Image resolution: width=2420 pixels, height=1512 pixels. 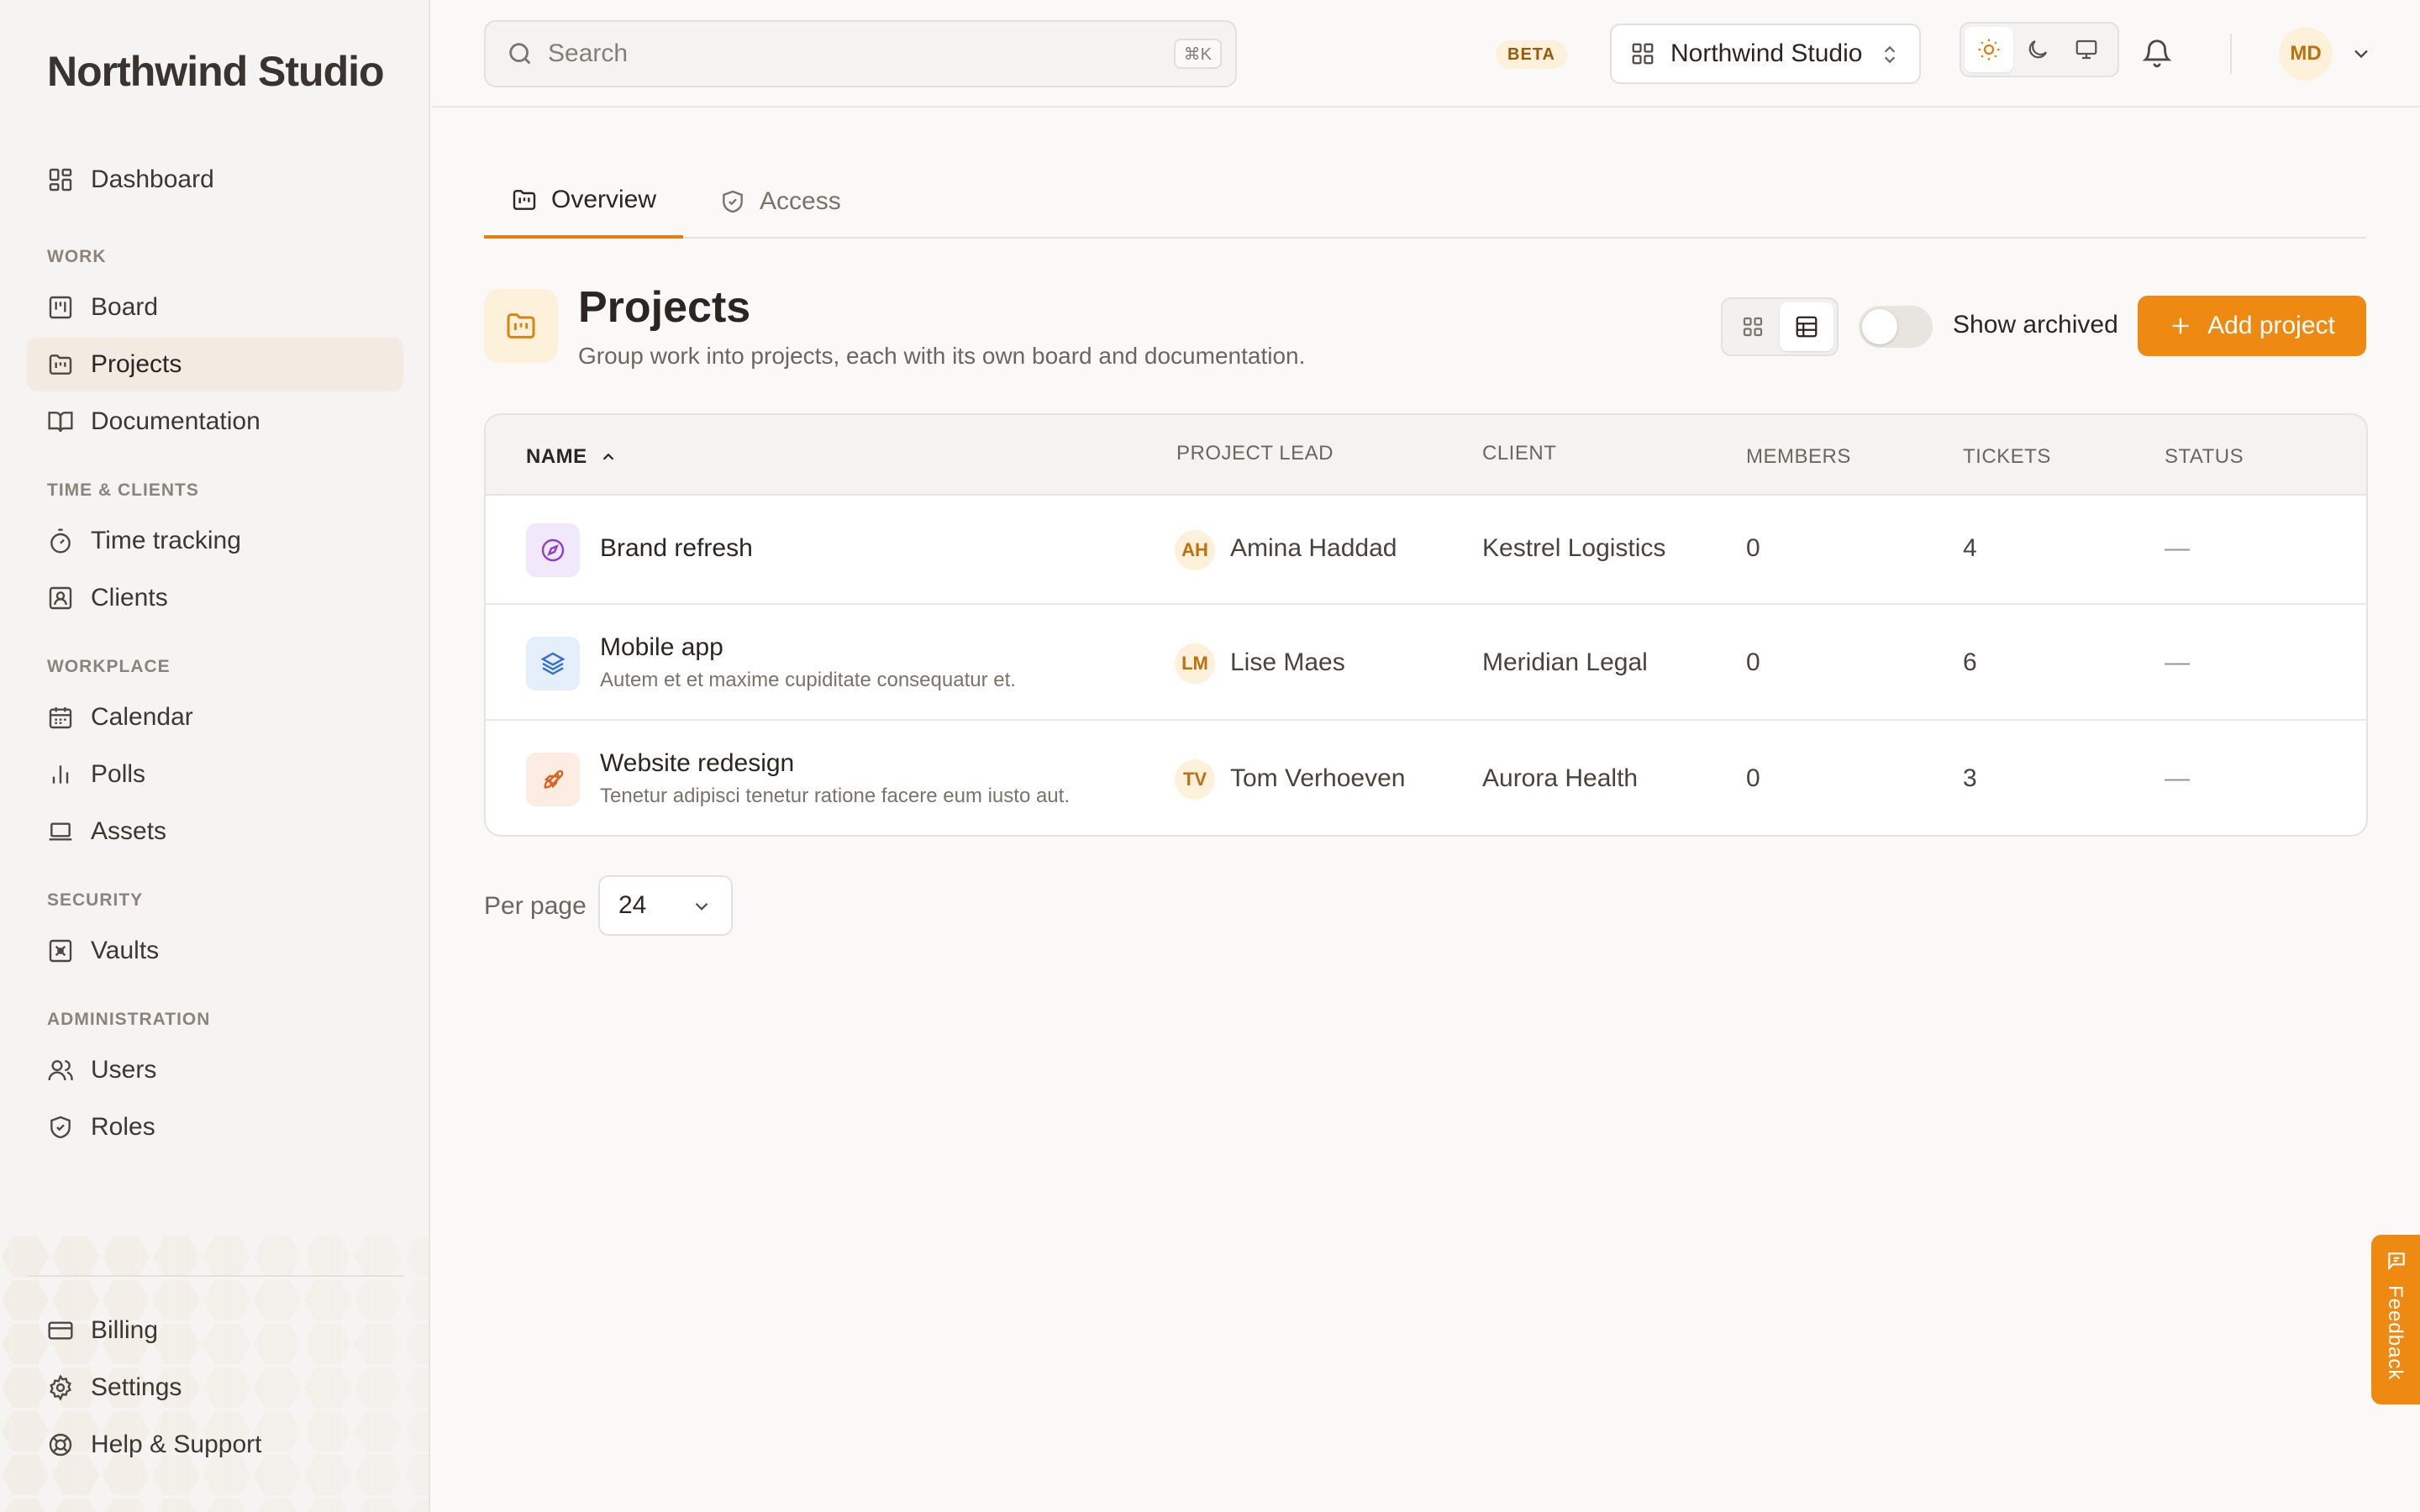 I want to click on sidebar-item-label: Board, so click(x=125, y=307).